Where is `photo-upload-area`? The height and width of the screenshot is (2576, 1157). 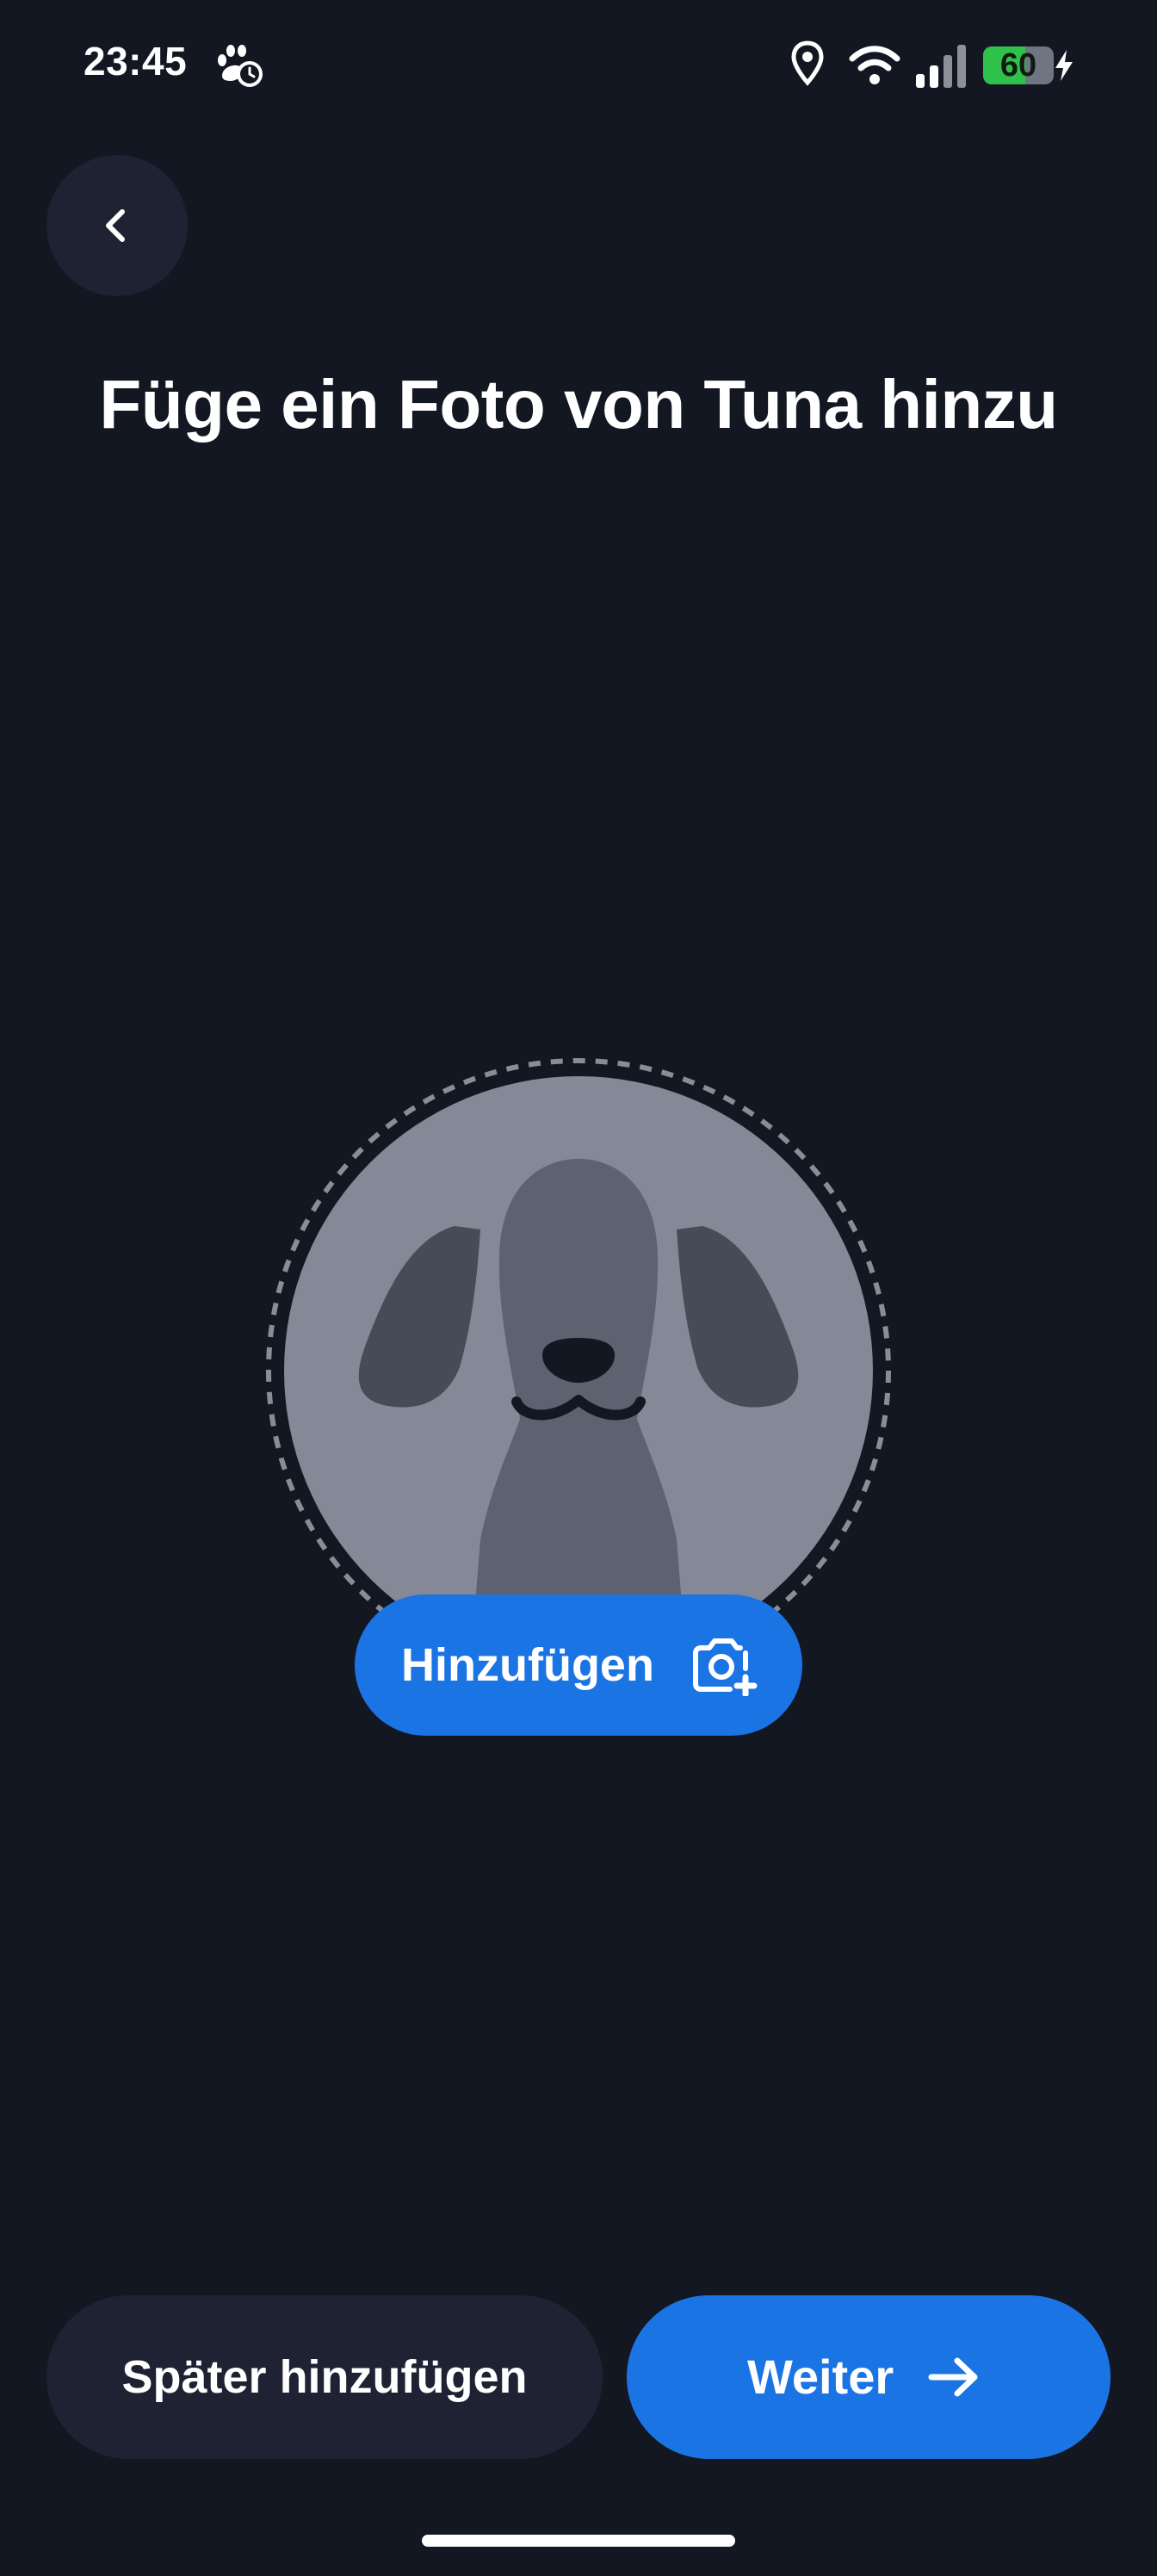
photo-upload-area is located at coordinates (579, 1371).